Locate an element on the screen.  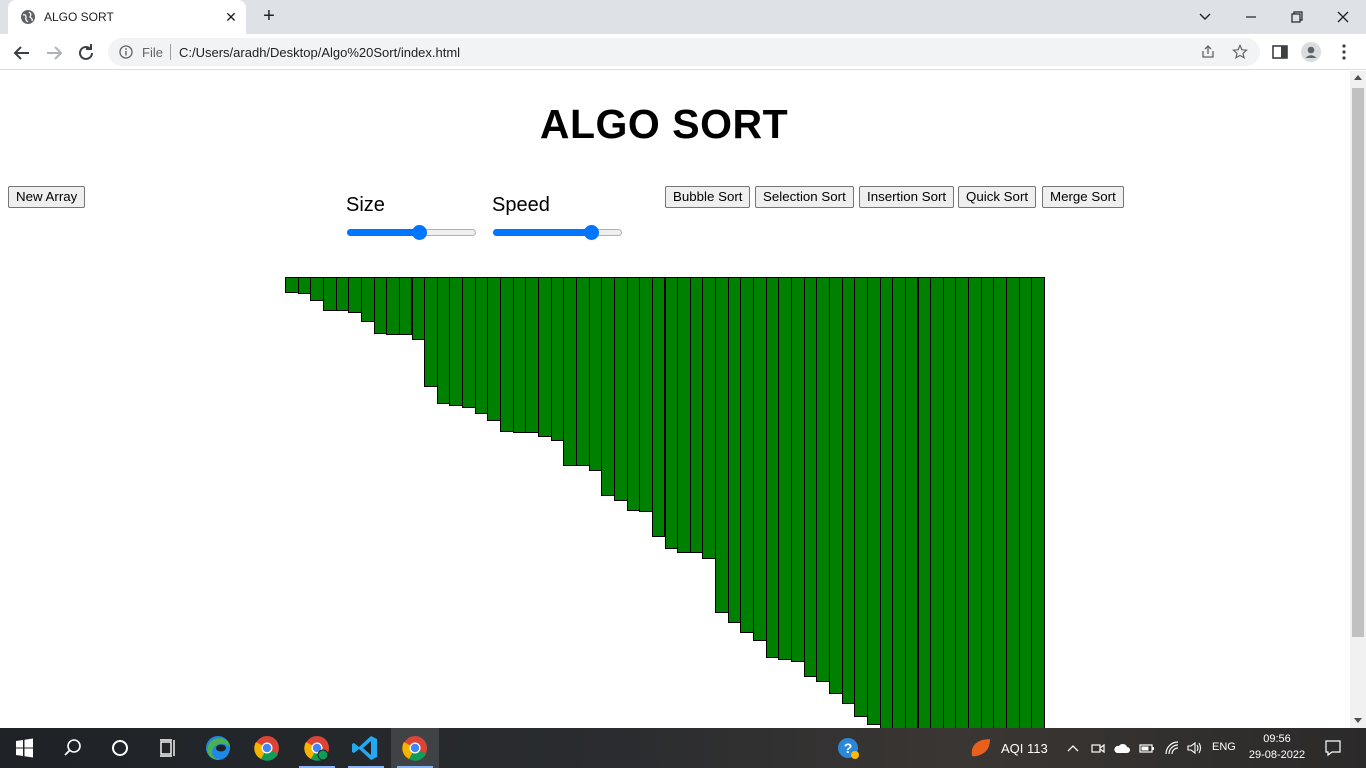
scrollbar-thumb is located at coordinates (1358, 362).